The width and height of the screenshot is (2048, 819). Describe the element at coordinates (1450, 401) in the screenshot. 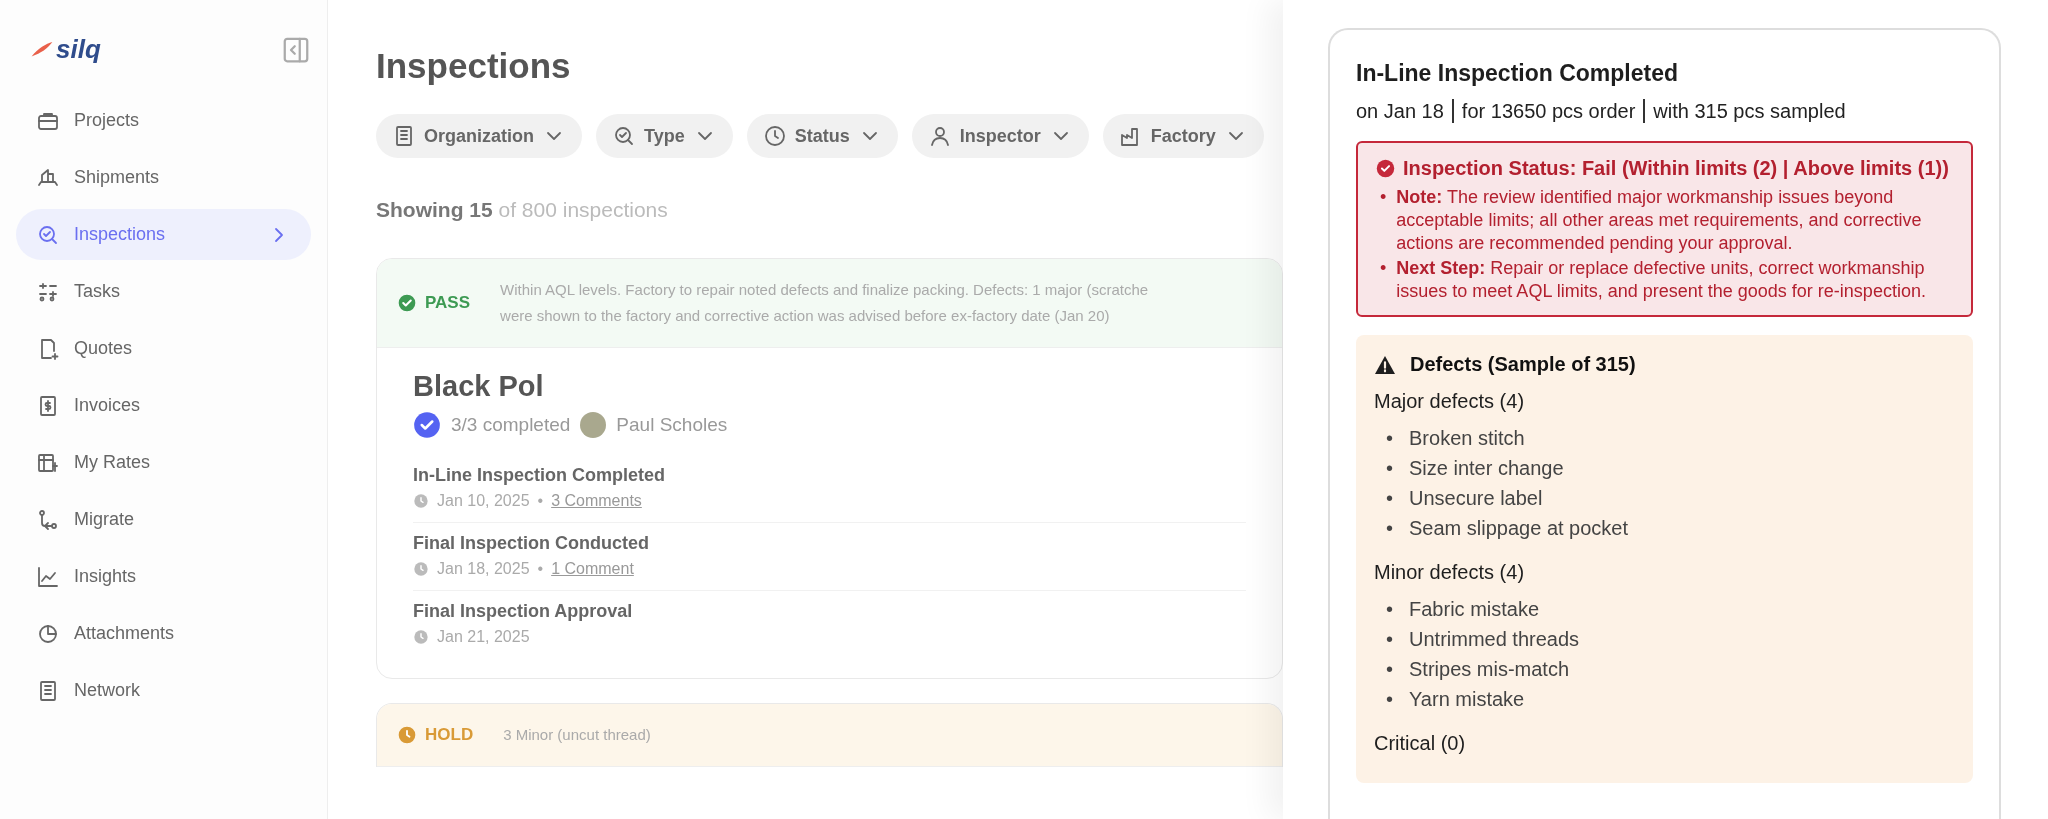

I see `defect-group-heading: Major defects (4)` at that location.